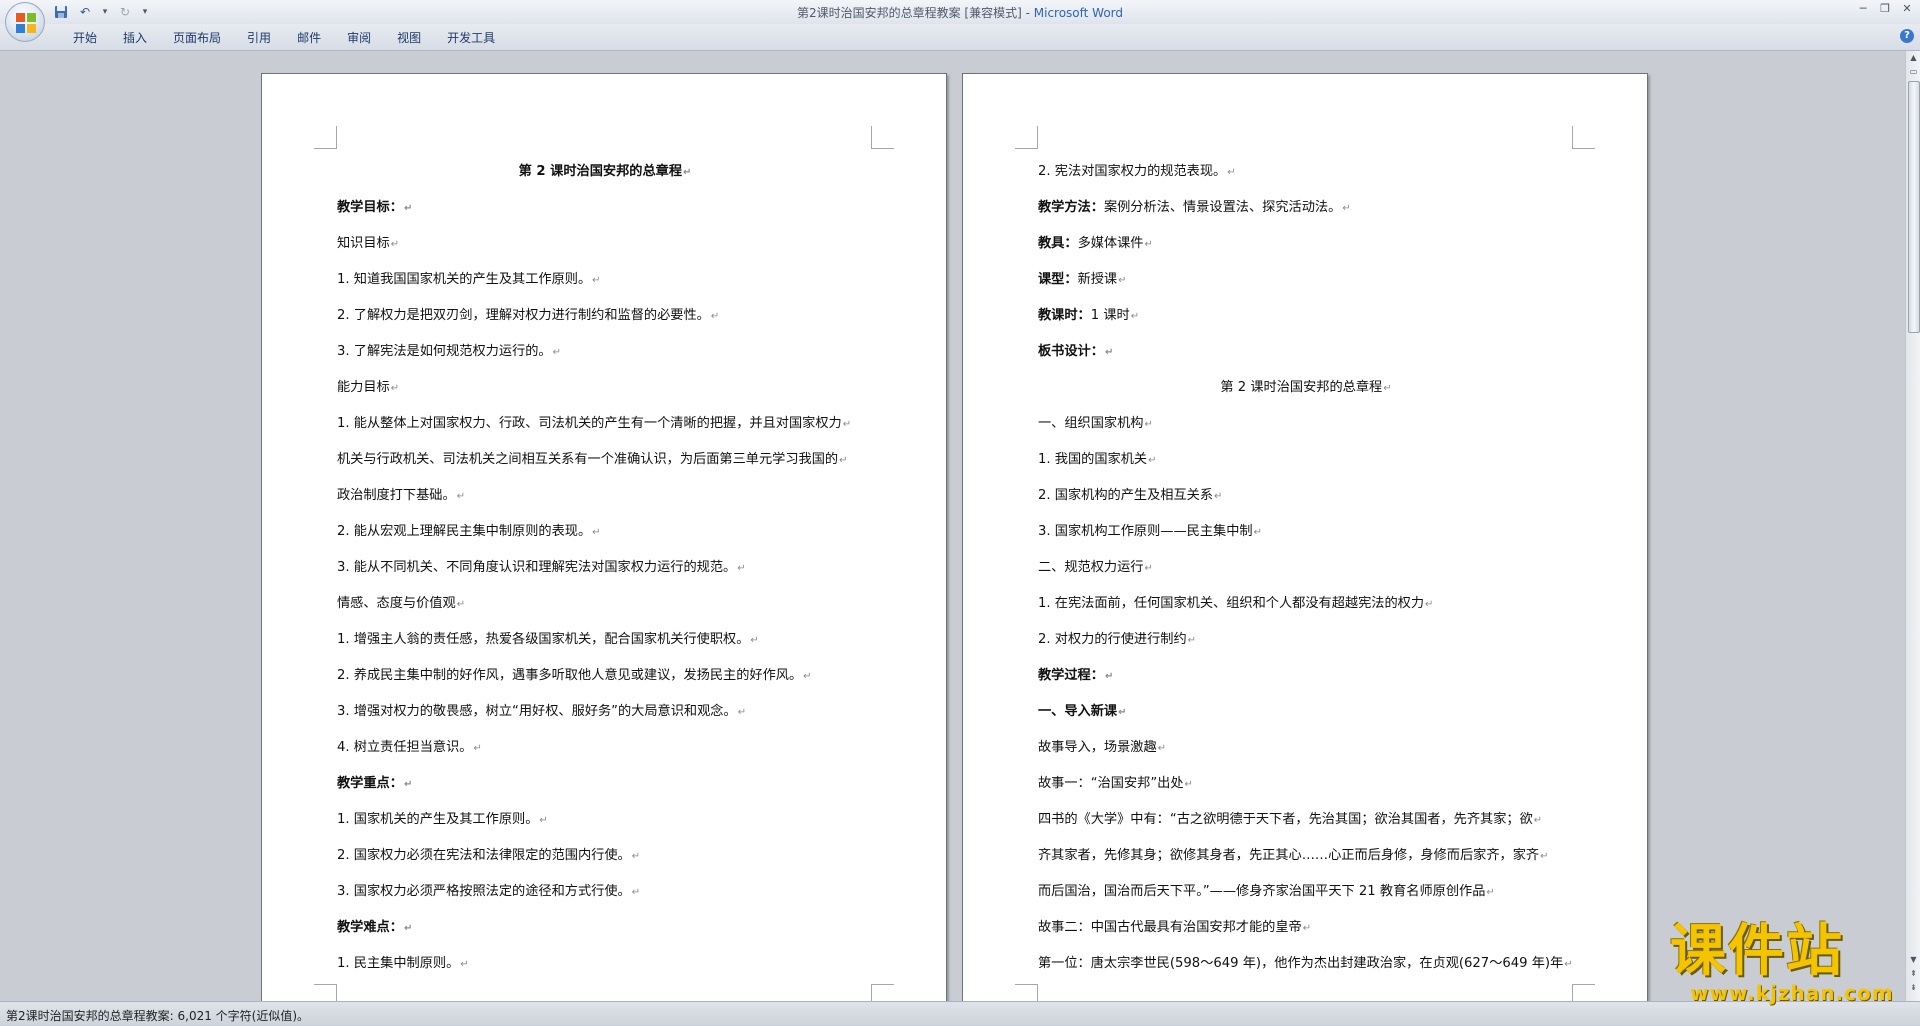 Image resolution: width=1920 pixels, height=1026 pixels. Describe the element at coordinates (1306, 208) in the screenshot. I see `text-line: 教学方法：案例分析法、情景设置法、探究活动法。↵` at that location.